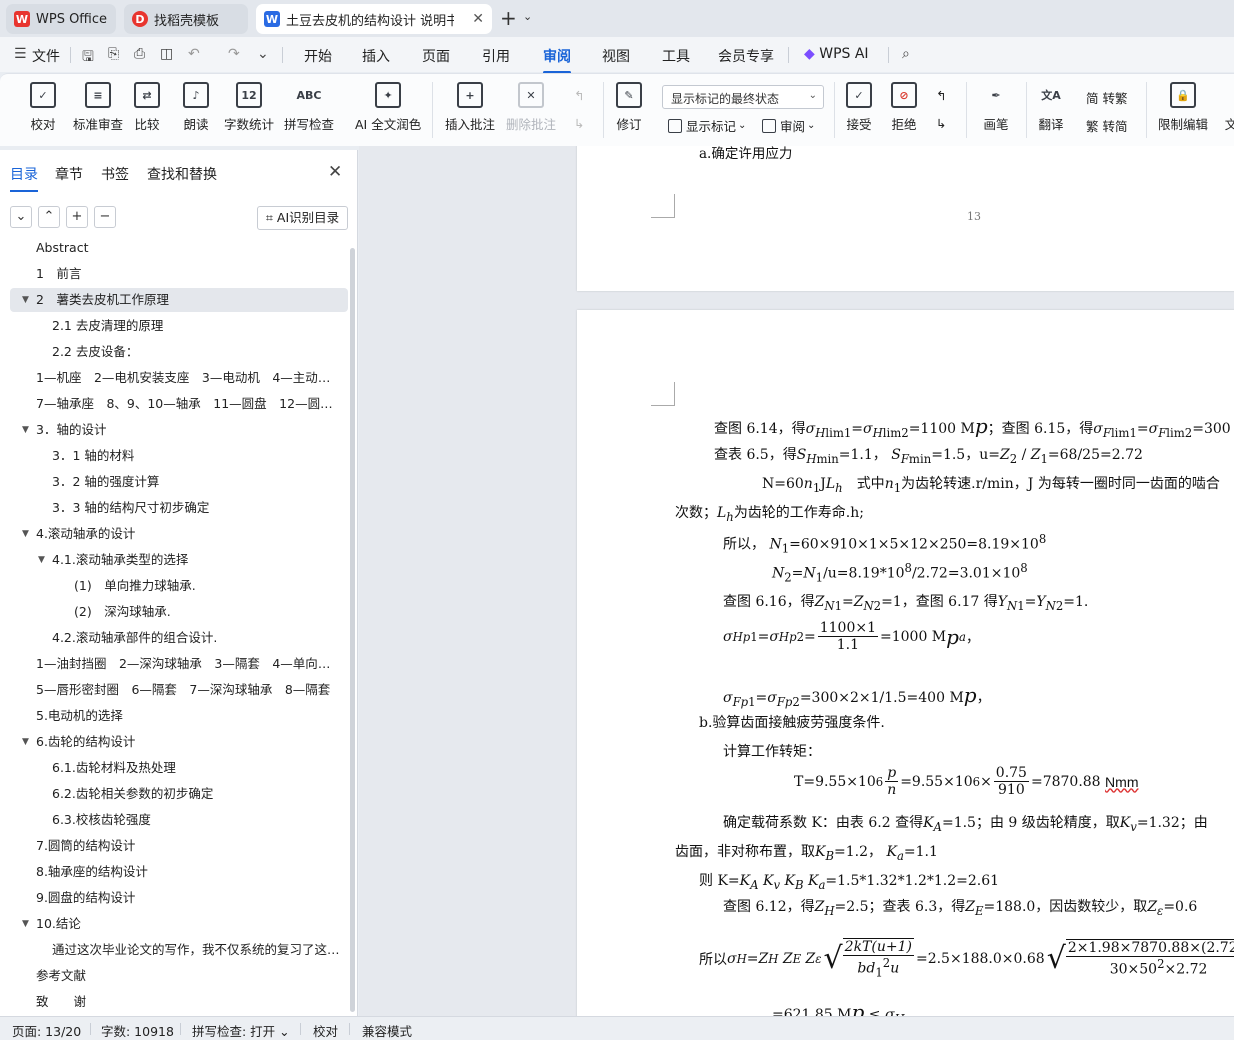 The image size is (1234, 1040). What do you see at coordinates (115, 174) in the screenshot?
I see `tab-bookmarks: 书签` at bounding box center [115, 174].